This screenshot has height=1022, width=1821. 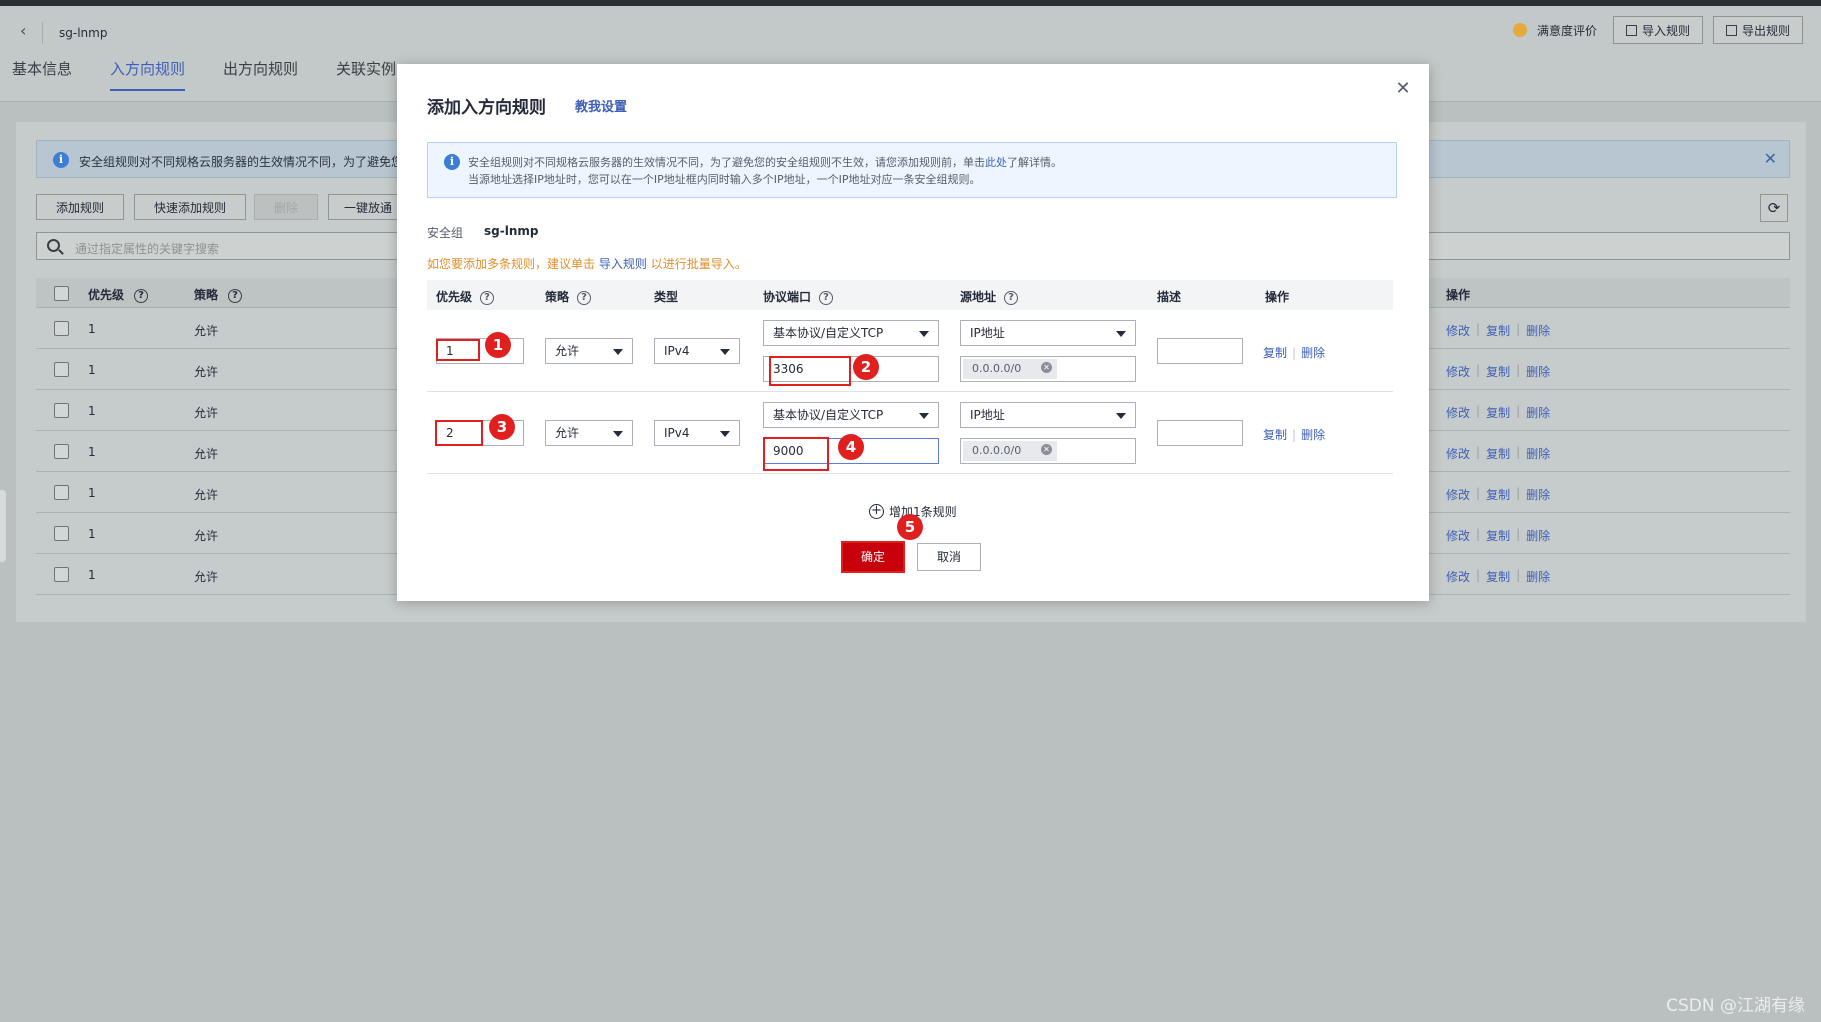 What do you see at coordinates (368, 207) in the screenshot?
I see `one-click-allow-button: 一键放通` at bounding box center [368, 207].